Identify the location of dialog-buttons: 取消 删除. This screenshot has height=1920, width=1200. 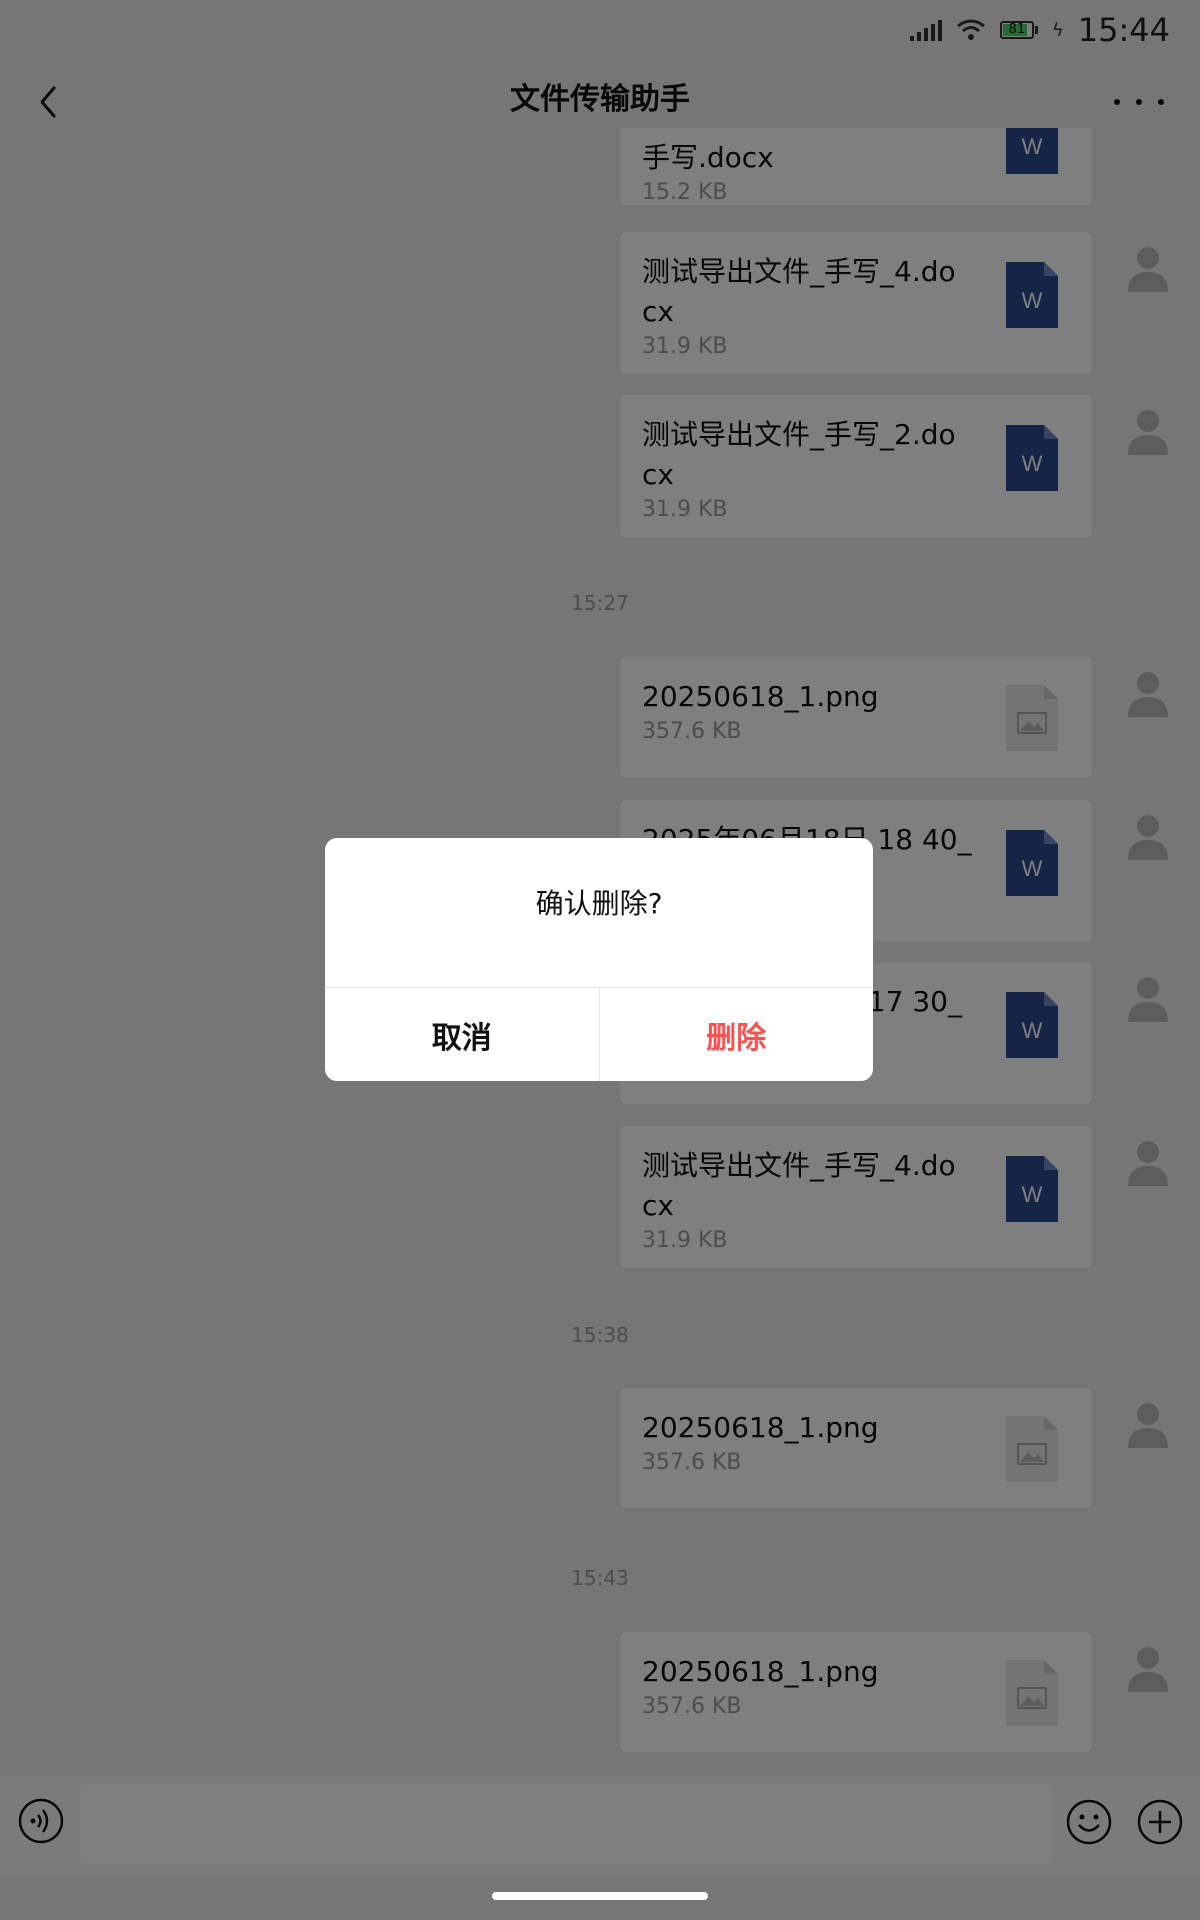
(599, 1034).